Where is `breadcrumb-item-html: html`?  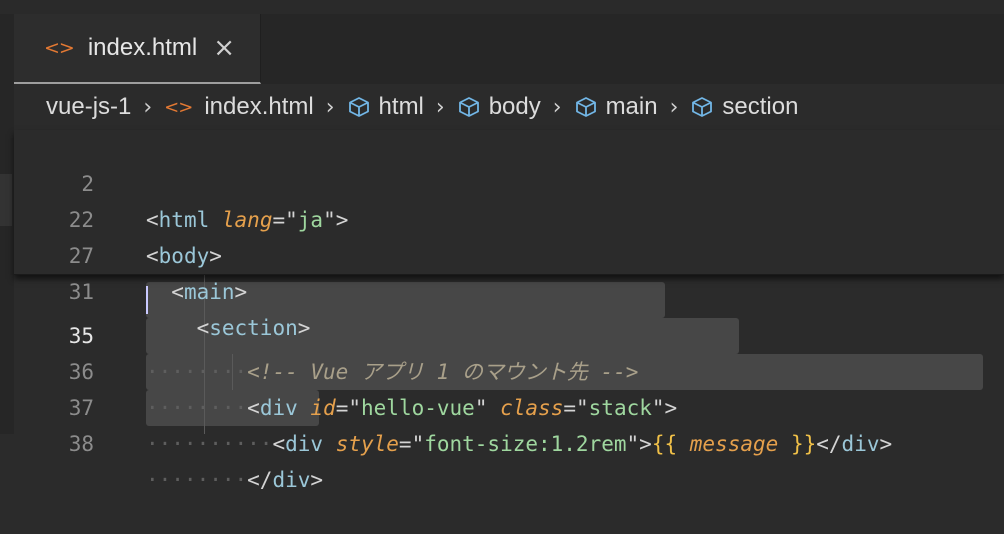
breadcrumb-item-html: html is located at coordinates (385, 107).